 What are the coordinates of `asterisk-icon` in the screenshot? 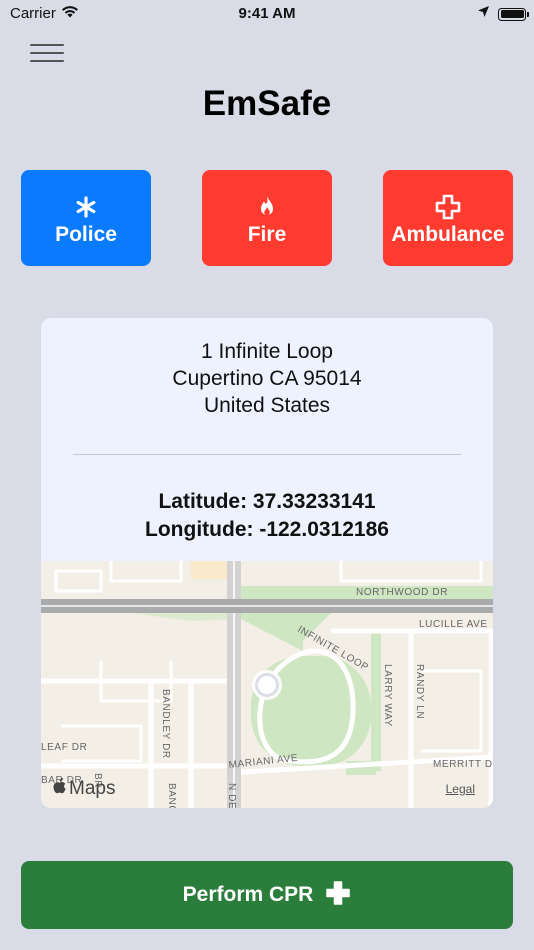 It's located at (86, 207).